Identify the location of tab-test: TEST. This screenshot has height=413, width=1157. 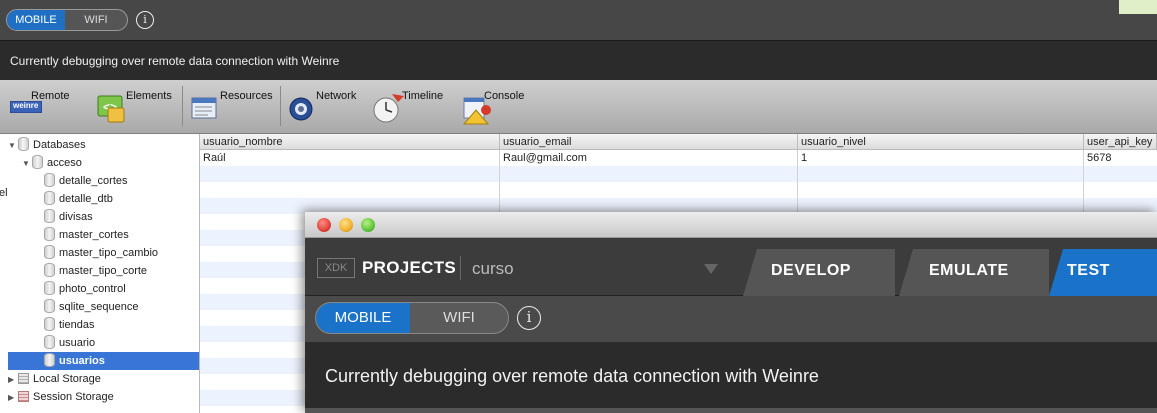
(1103, 272).